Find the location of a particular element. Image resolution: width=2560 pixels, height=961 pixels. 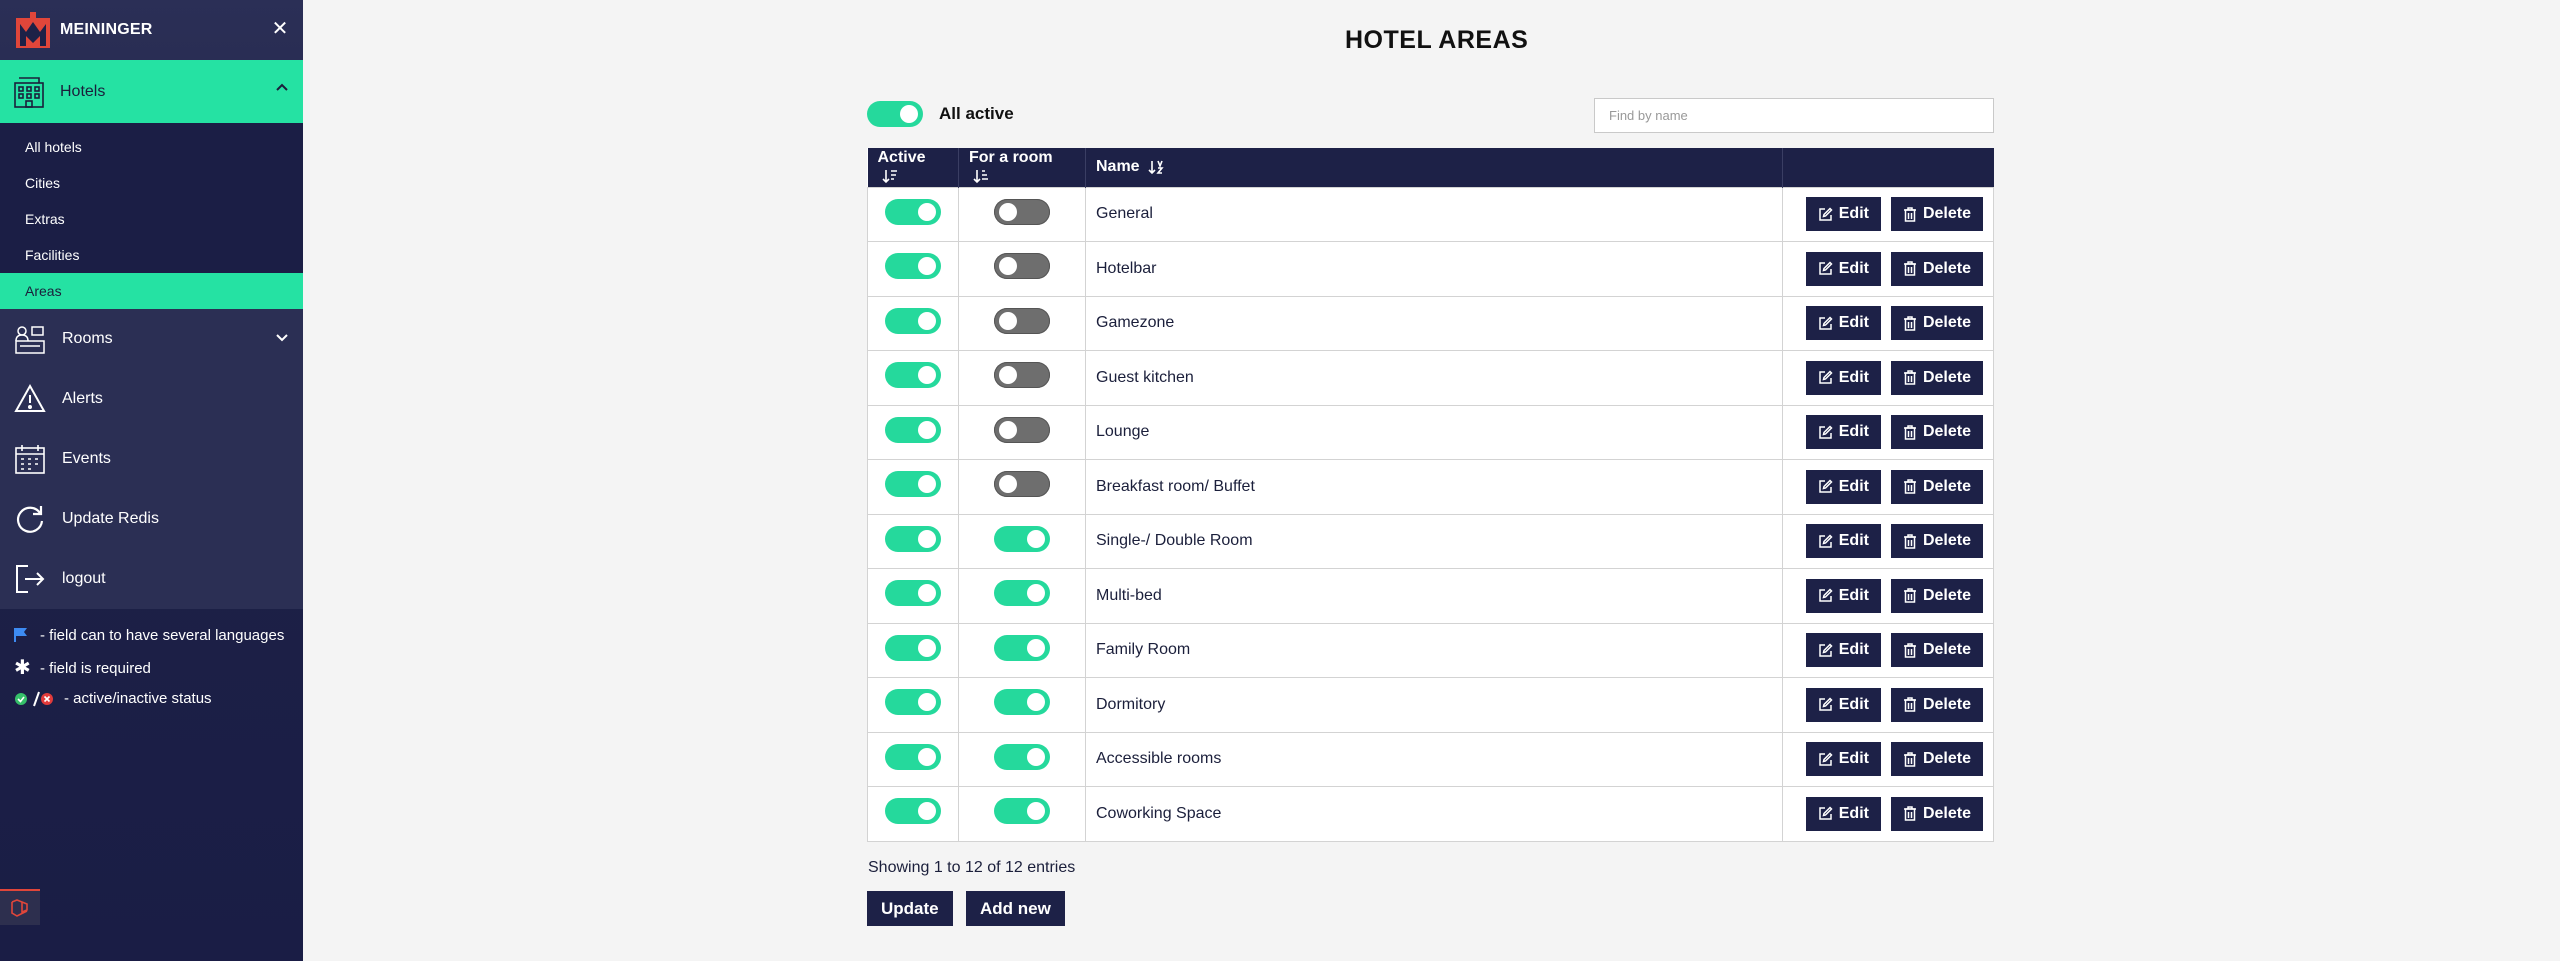

table-row: Family Room Edit Delete is located at coordinates (1430, 650).